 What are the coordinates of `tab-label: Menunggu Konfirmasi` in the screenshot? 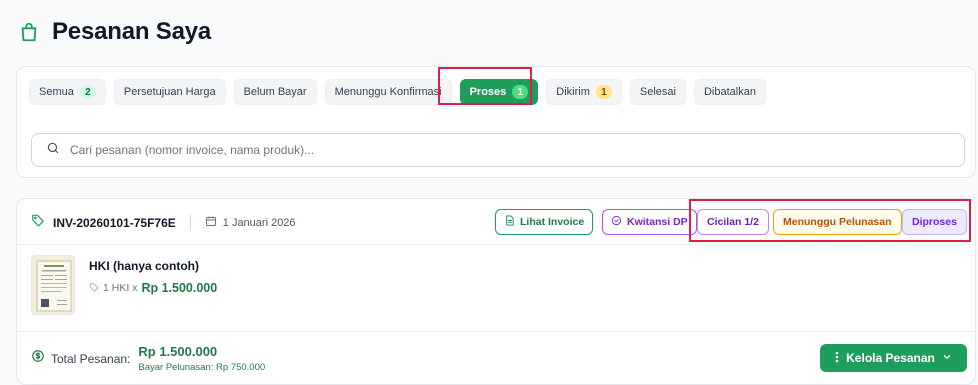 It's located at (388, 92).